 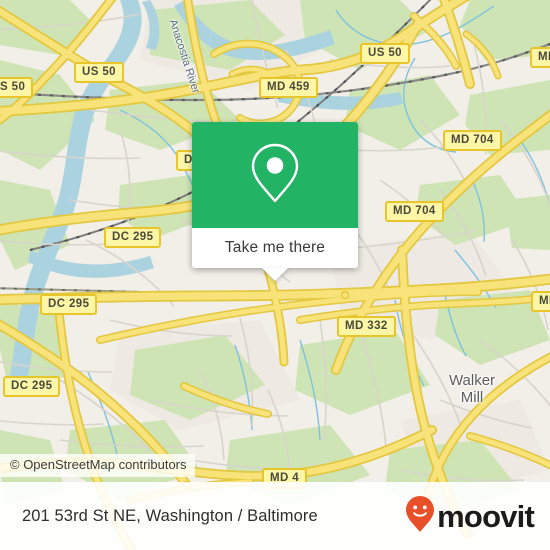 What do you see at coordinates (288, 87) in the screenshot?
I see `road-shield-md459: MD 459` at bounding box center [288, 87].